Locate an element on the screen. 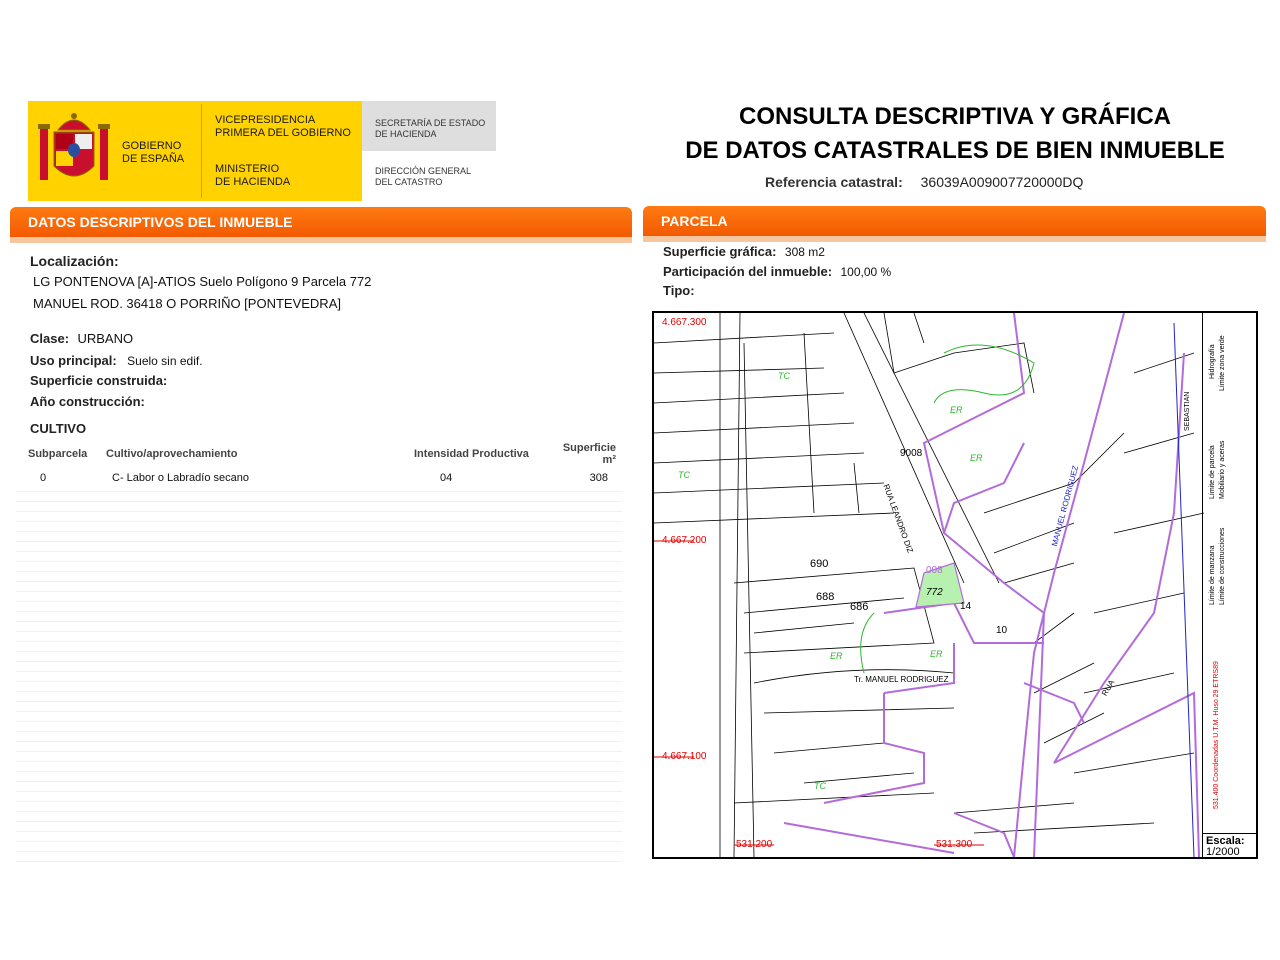 The image size is (1280, 960). zone-er-2: ER is located at coordinates (976, 458).